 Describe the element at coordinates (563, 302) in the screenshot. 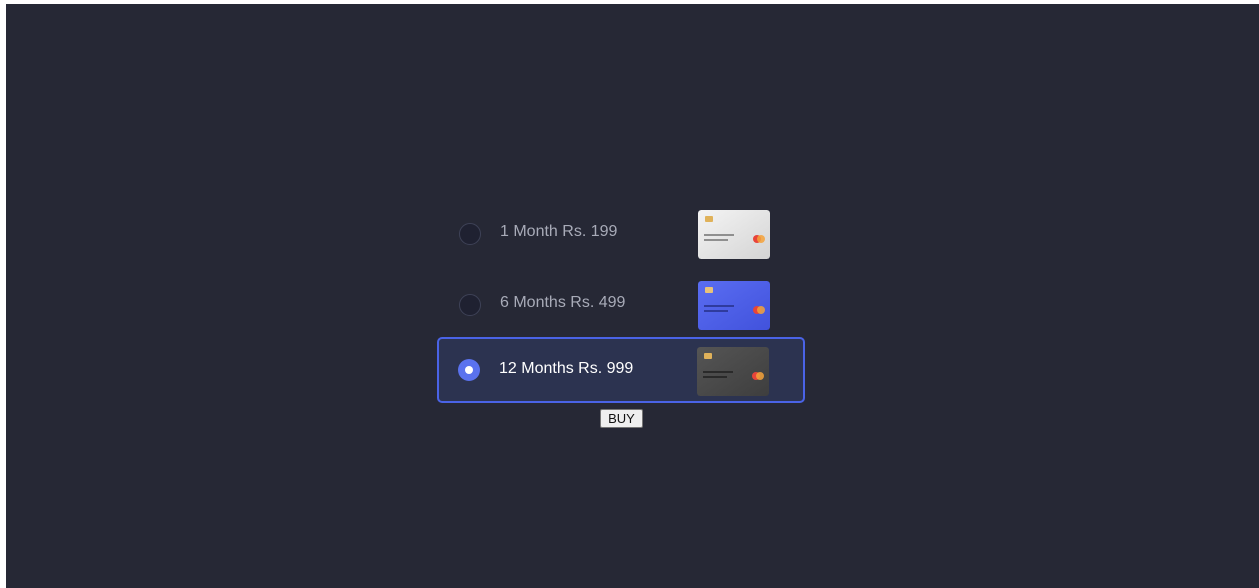

I see `plan-label: 6 Months Rs. 499` at that location.